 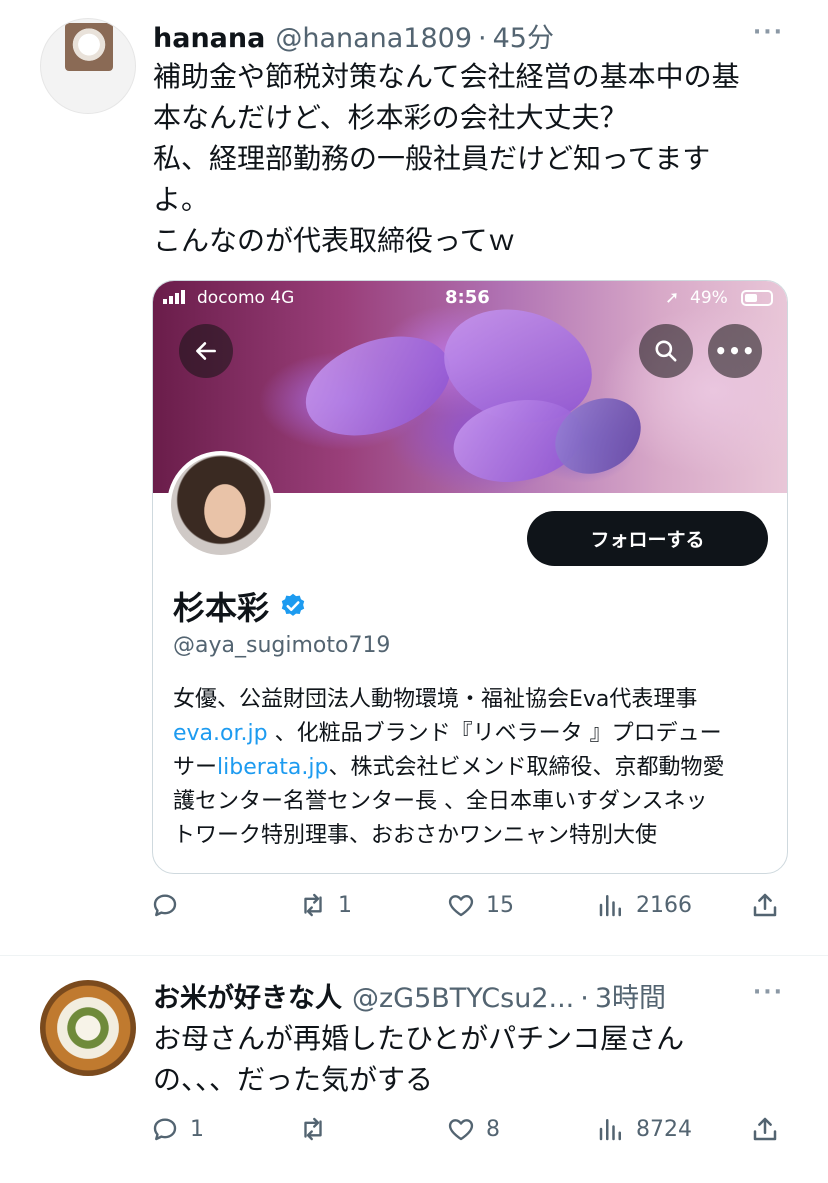 I want to click on tweet-header: hanana @hanana1809 · 45分, so click(x=353, y=35).